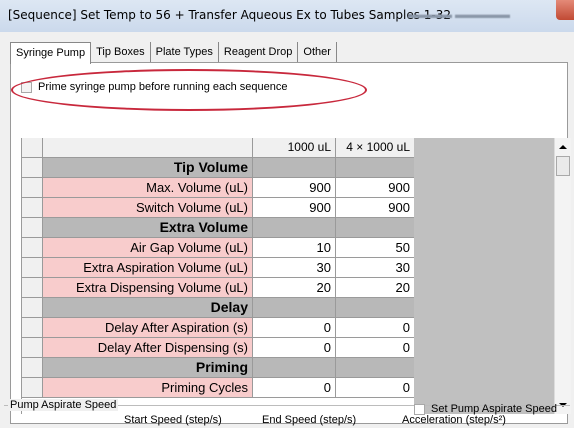  I want to click on grid-vertical-scrollbar, so click(562, 276).